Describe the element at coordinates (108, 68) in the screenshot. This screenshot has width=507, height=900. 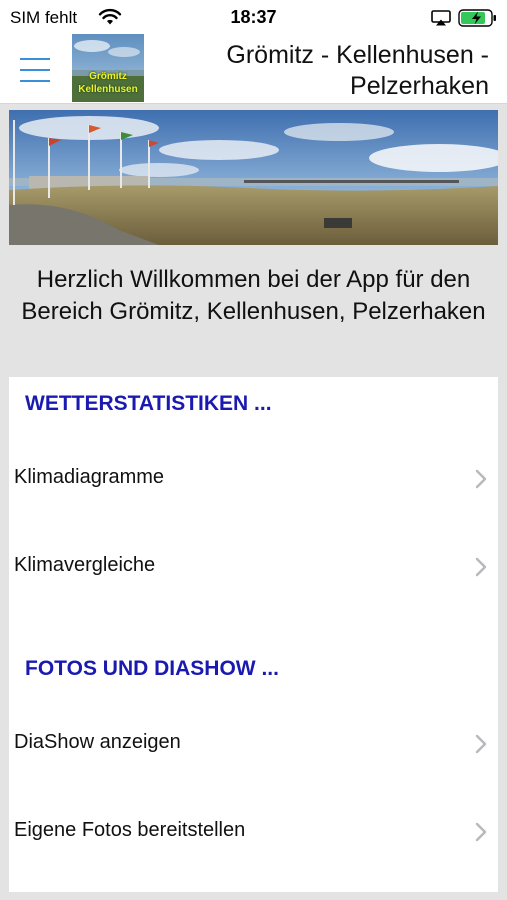
I see `app-logo: Grömitz Kellenhusen` at that location.